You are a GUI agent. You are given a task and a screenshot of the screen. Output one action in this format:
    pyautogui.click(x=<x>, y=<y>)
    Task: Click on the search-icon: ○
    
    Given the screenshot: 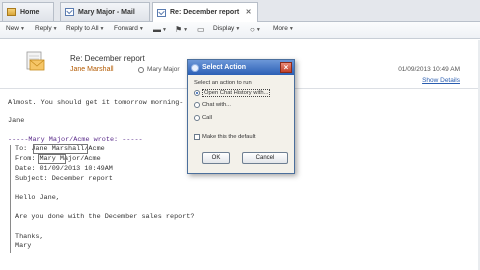 What is the action you would take?
    pyautogui.click(x=252, y=29)
    